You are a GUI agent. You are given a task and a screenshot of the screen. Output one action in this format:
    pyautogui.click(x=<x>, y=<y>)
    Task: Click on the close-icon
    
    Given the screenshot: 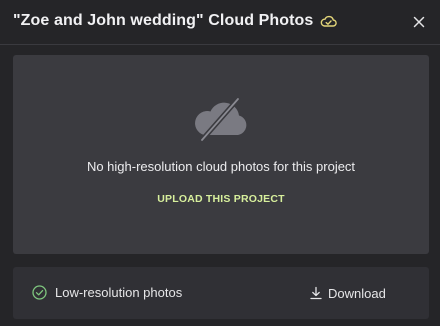 What is the action you would take?
    pyautogui.click(x=419, y=22)
    